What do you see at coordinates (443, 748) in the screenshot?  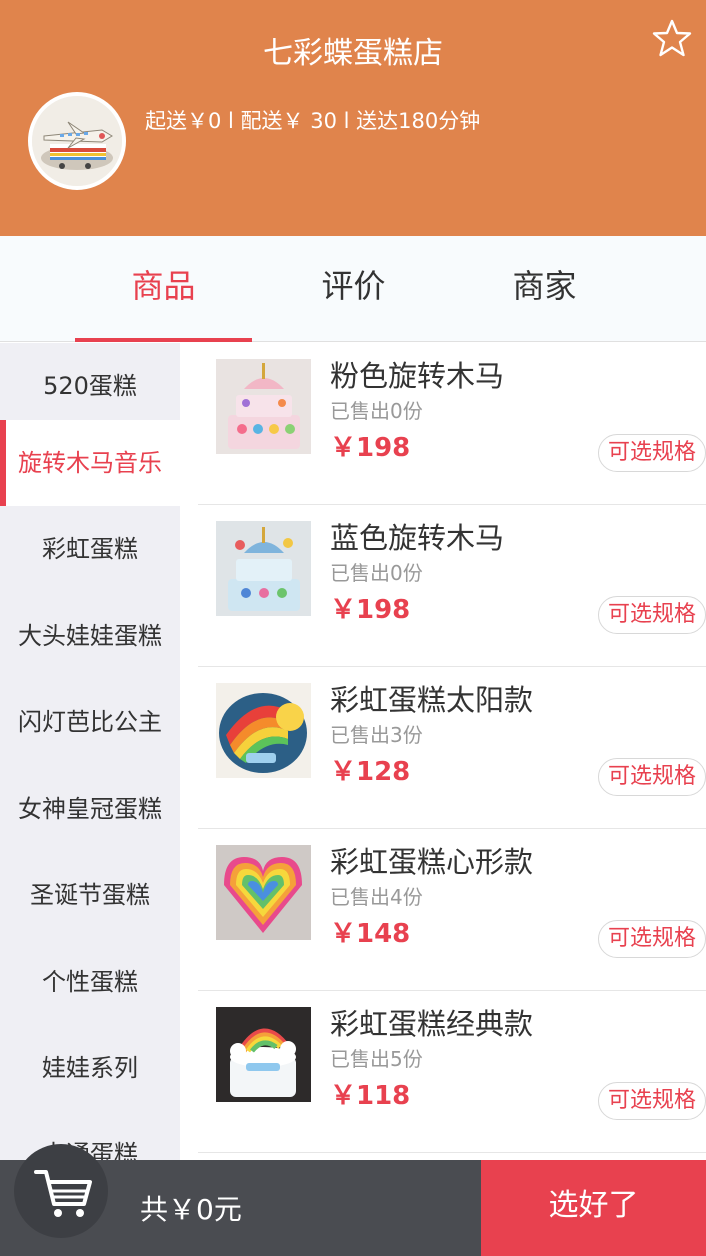 I see `product-item: 彩虹蛋糕太阳款 已售出3份 ￥128 可选规格` at bounding box center [443, 748].